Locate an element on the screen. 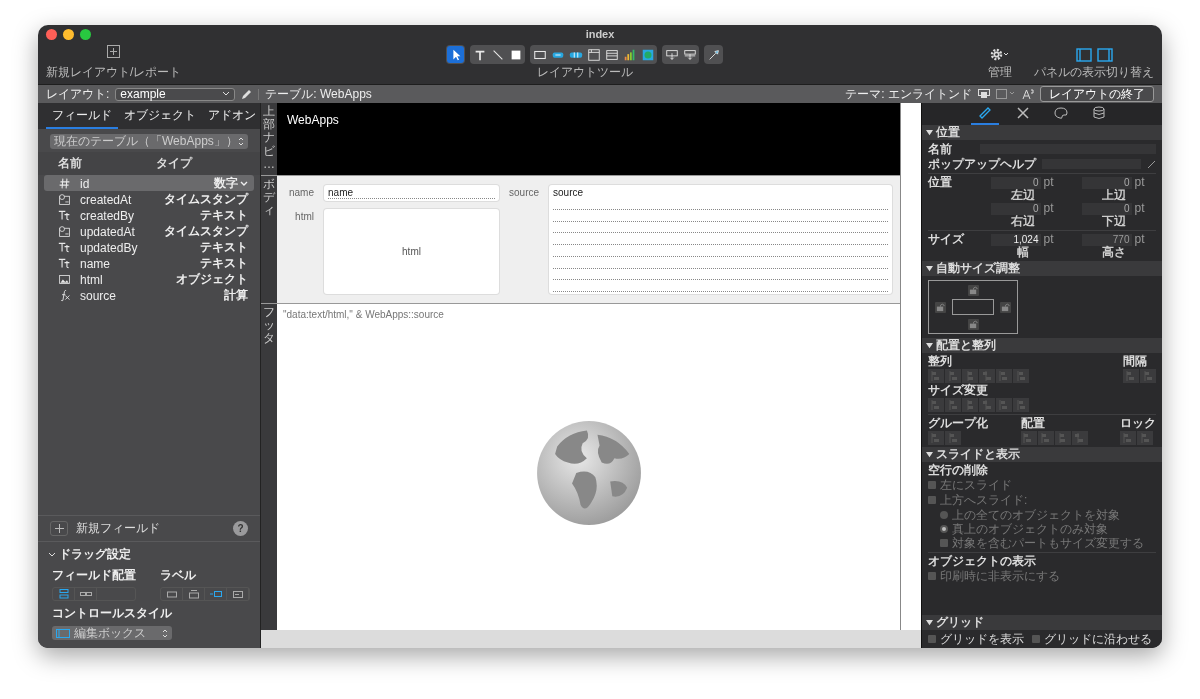 The width and height of the screenshot is (1200, 699). section-header: ドラッグ設定 is located at coordinates (149, 554).